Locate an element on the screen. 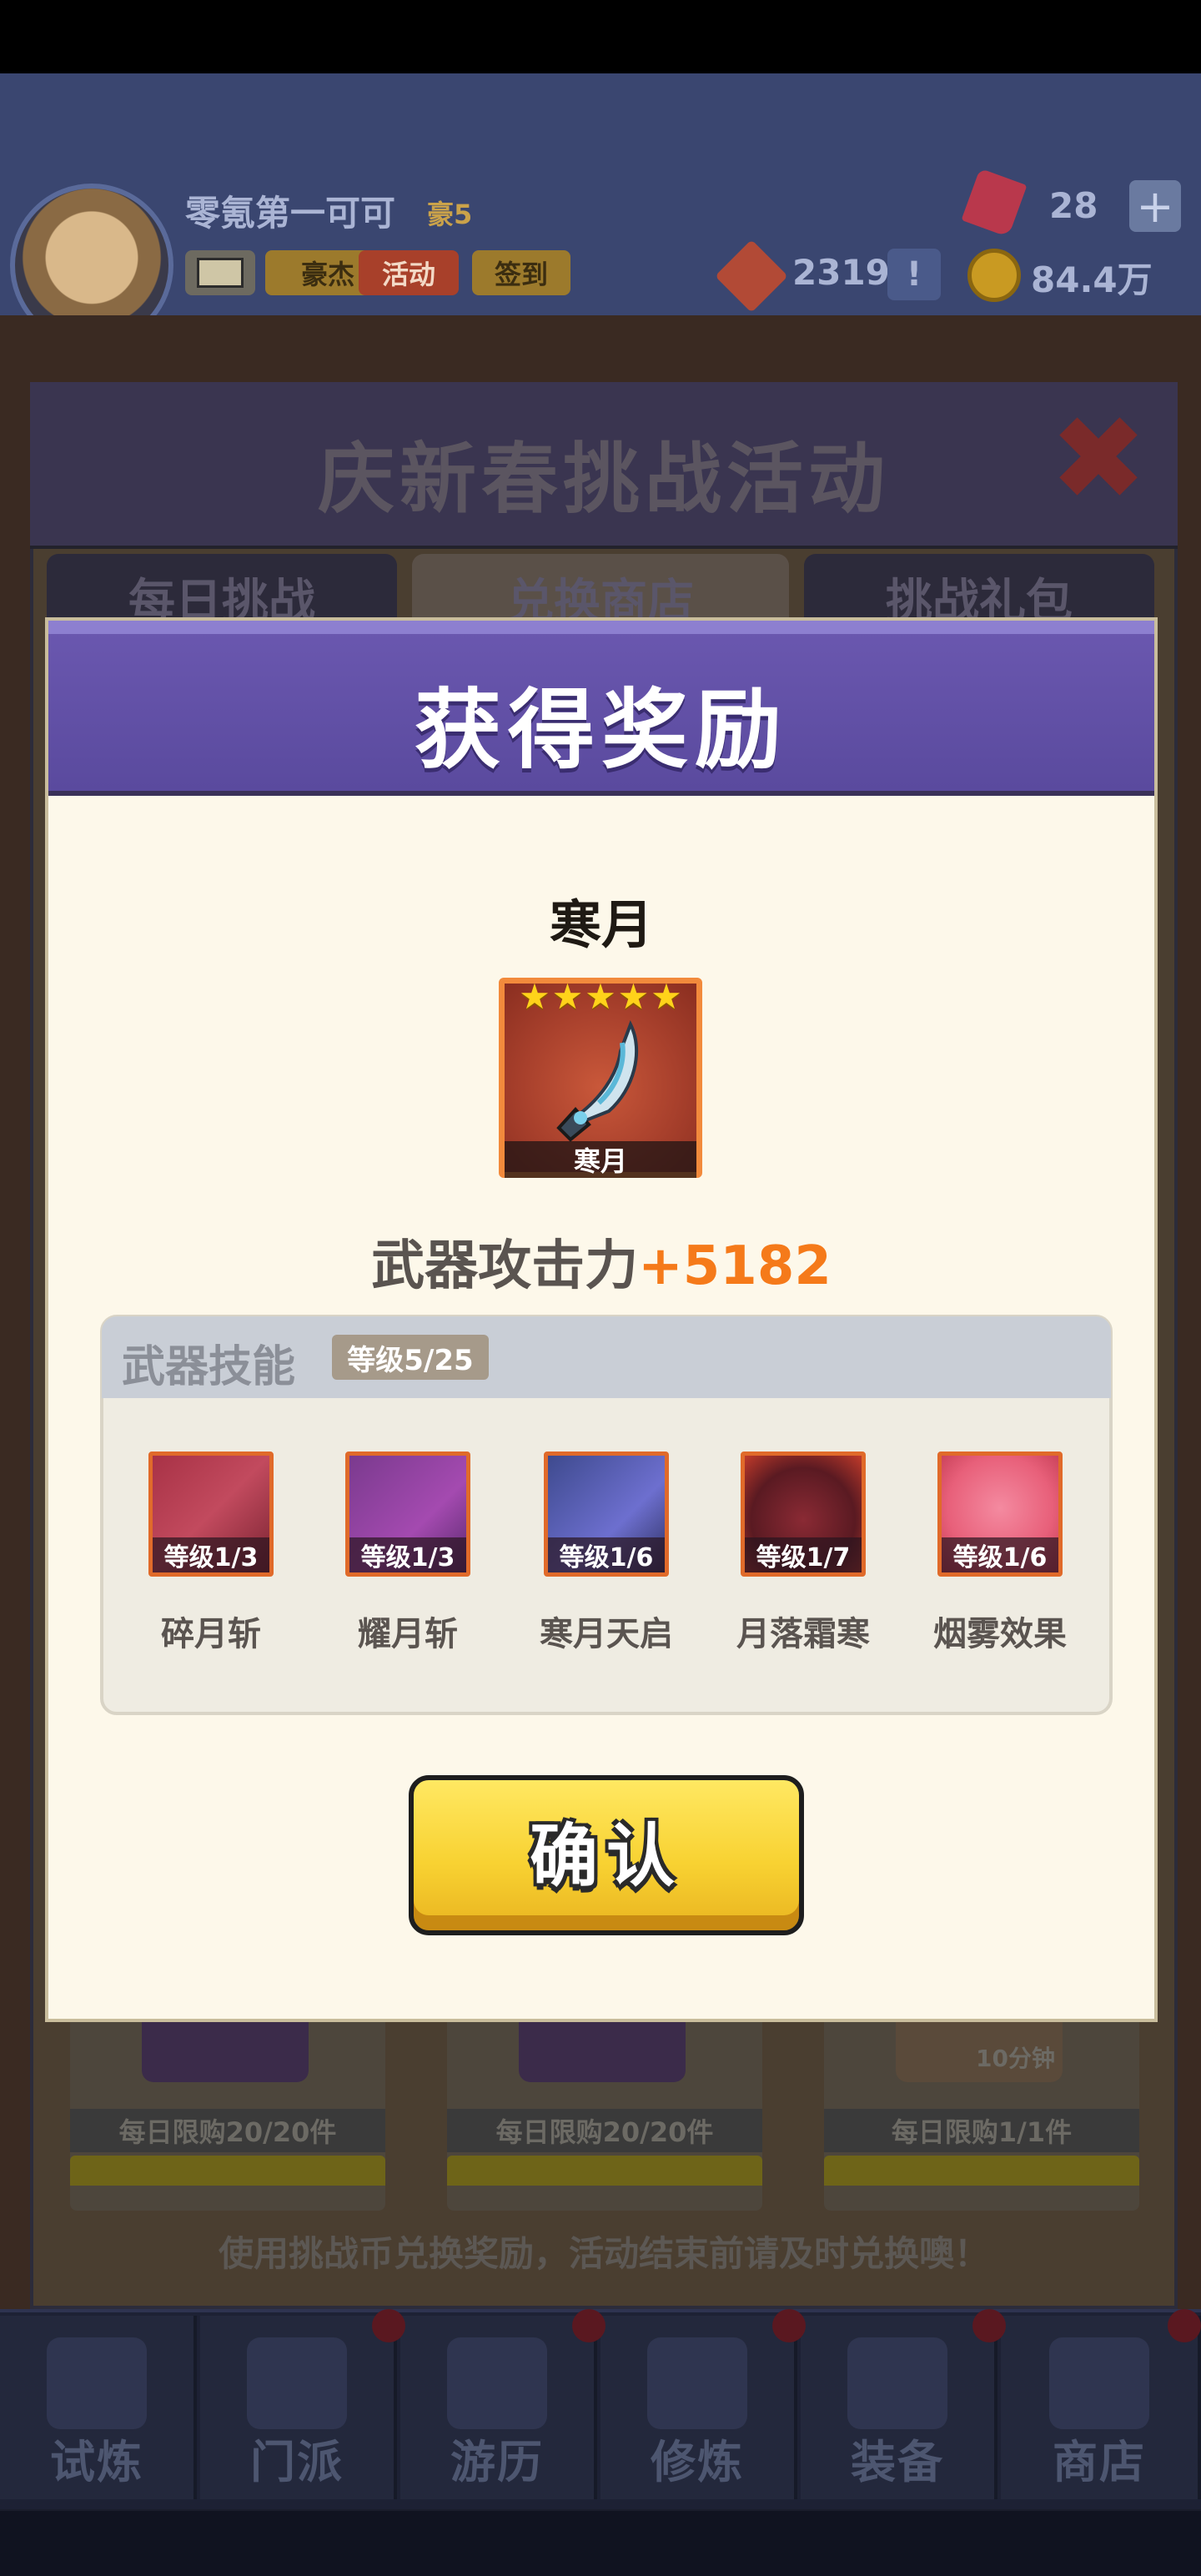 This screenshot has width=1201, height=2576. nav-item-equipment: 装备 is located at coordinates (899, 2407).